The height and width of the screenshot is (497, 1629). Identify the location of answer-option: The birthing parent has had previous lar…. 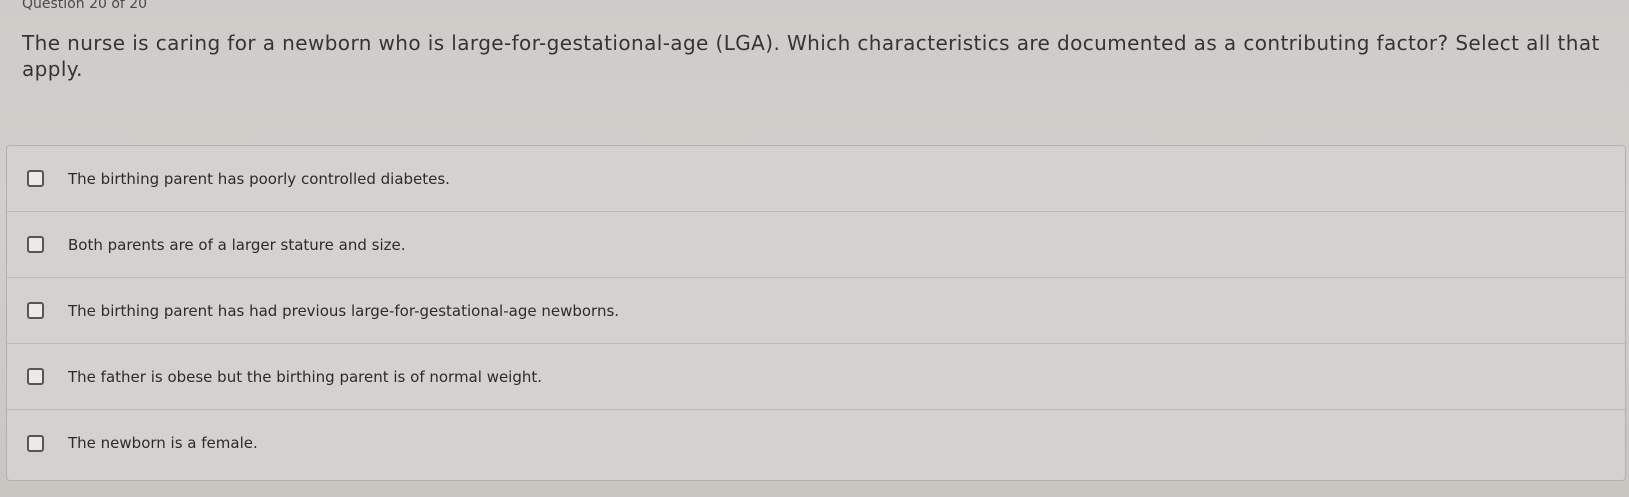
(816, 311).